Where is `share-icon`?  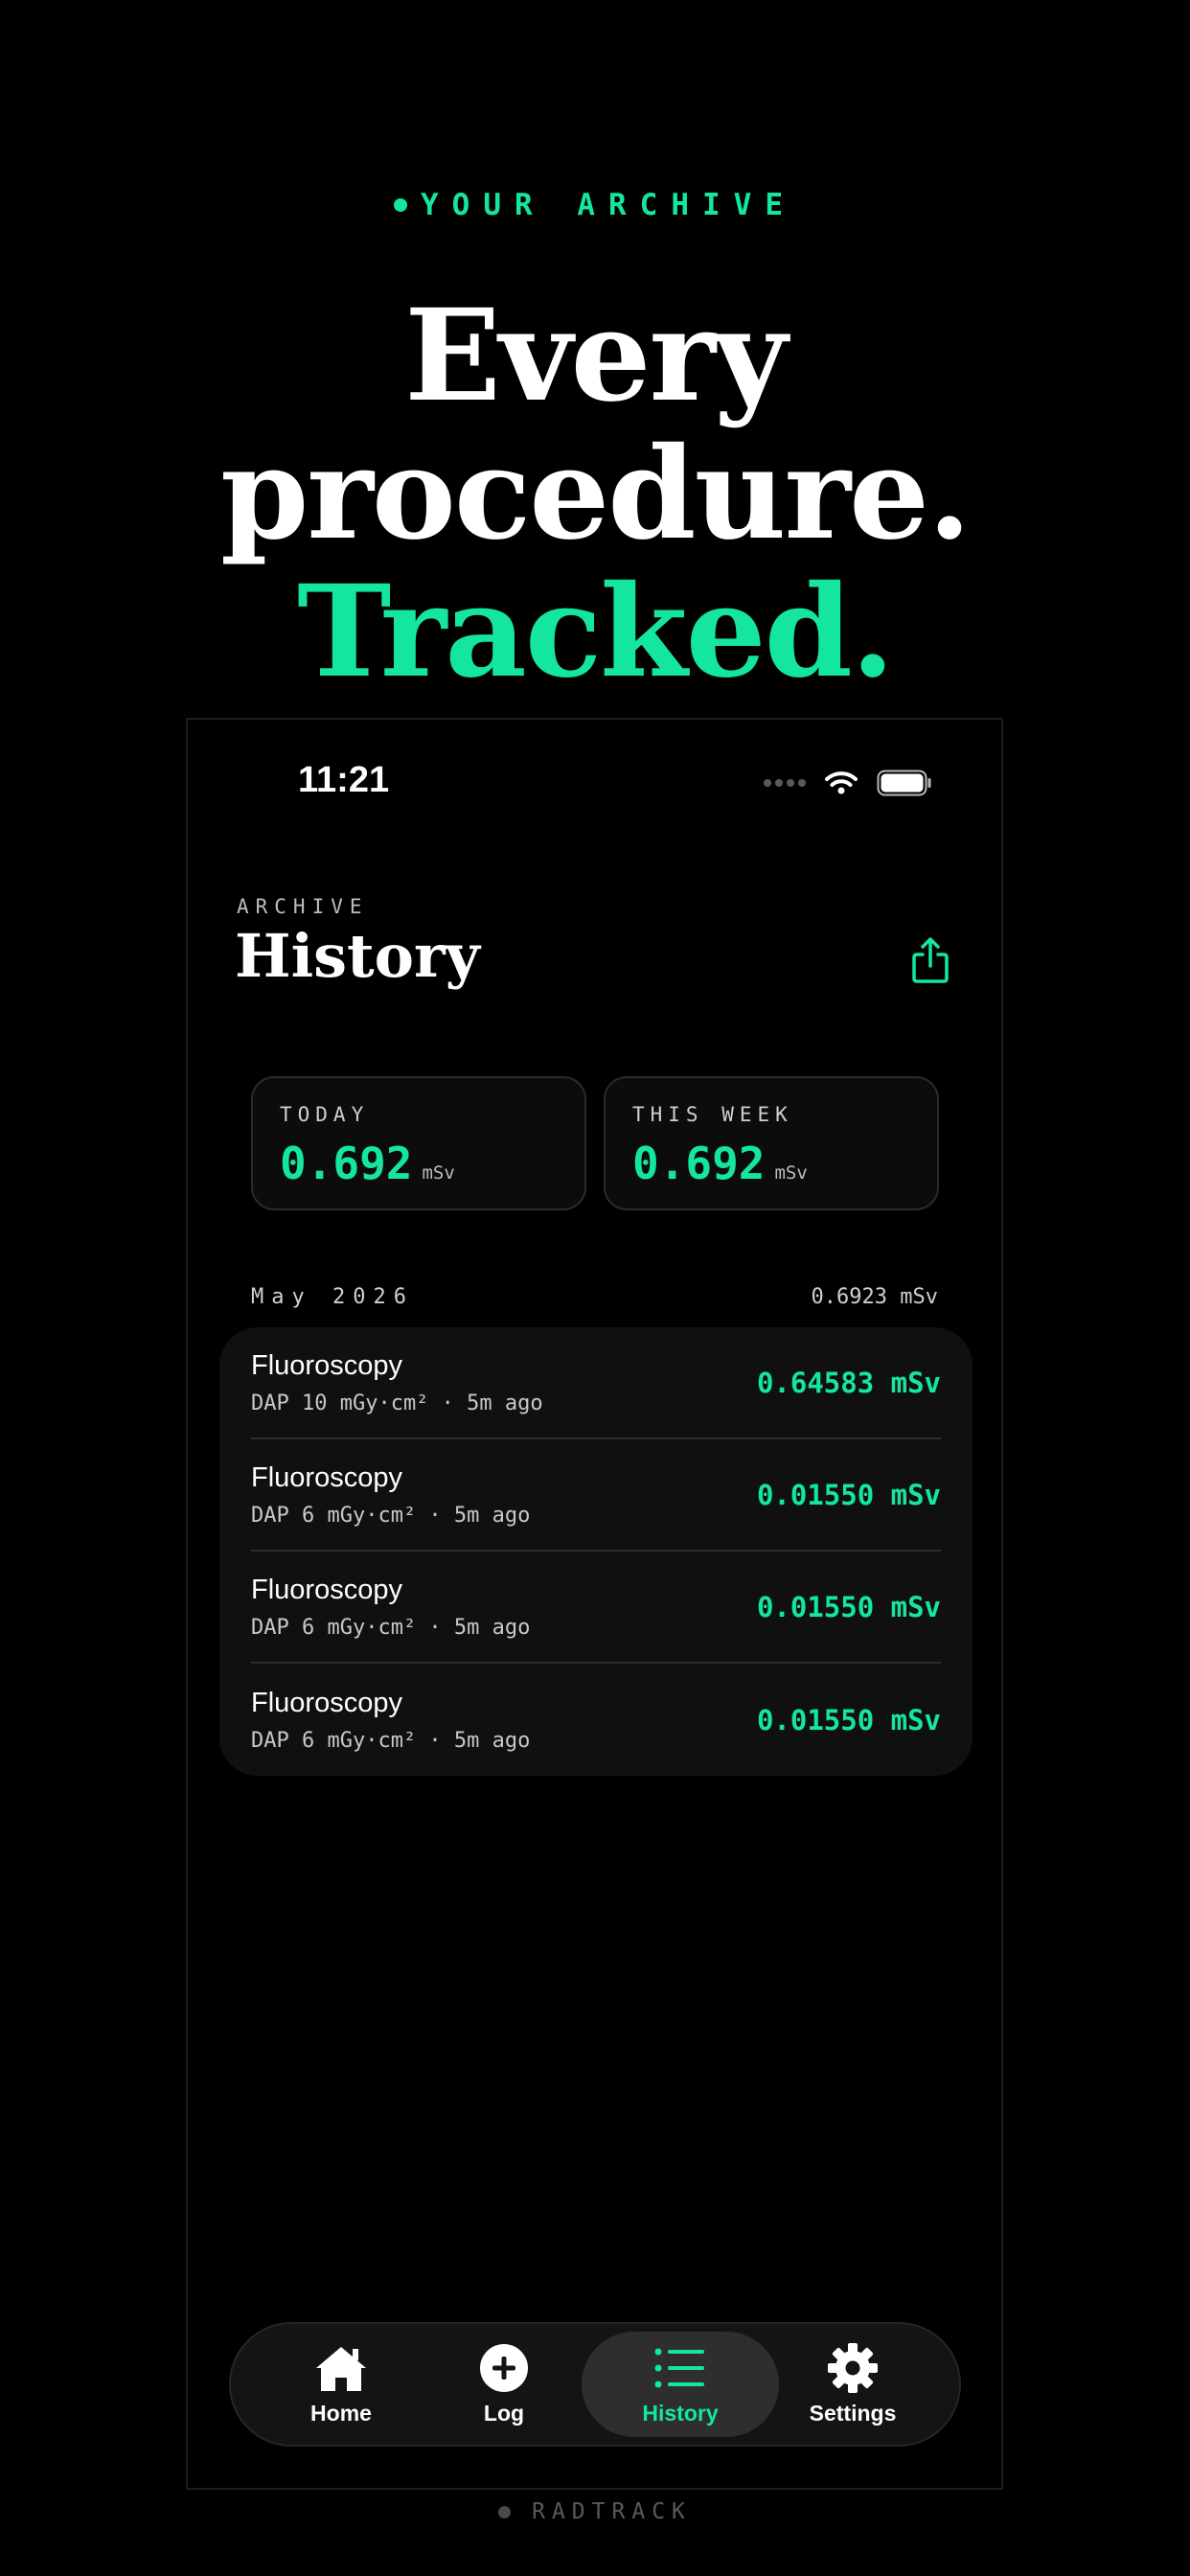 share-icon is located at coordinates (931, 960).